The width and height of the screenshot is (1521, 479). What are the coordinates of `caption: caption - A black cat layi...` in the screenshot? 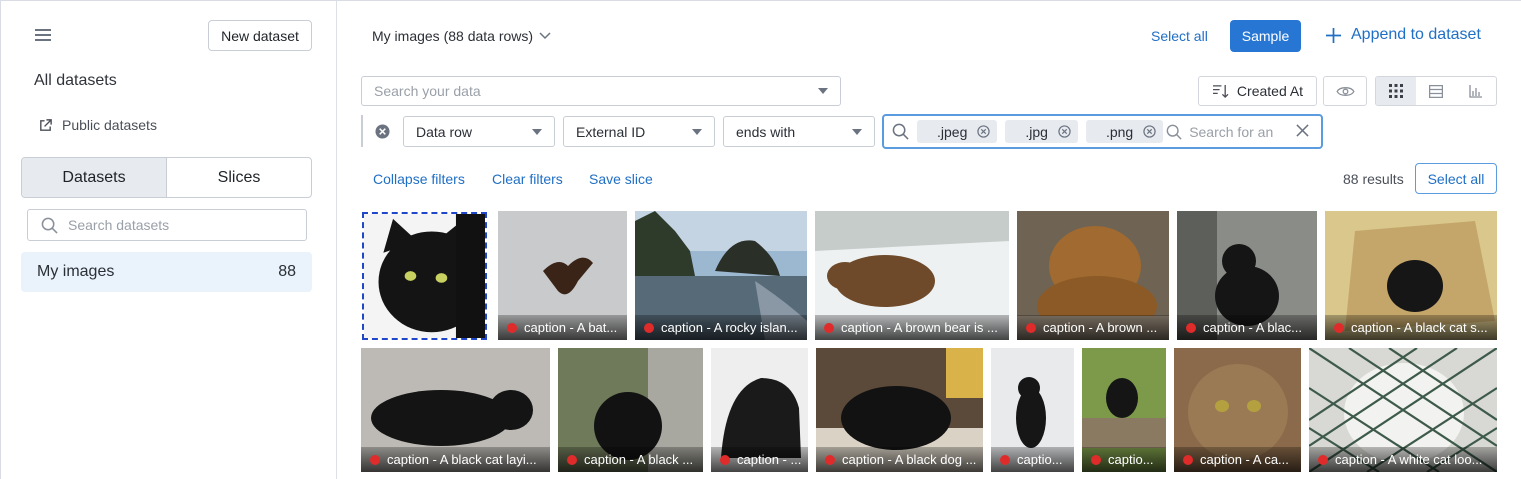 It's located at (455, 459).